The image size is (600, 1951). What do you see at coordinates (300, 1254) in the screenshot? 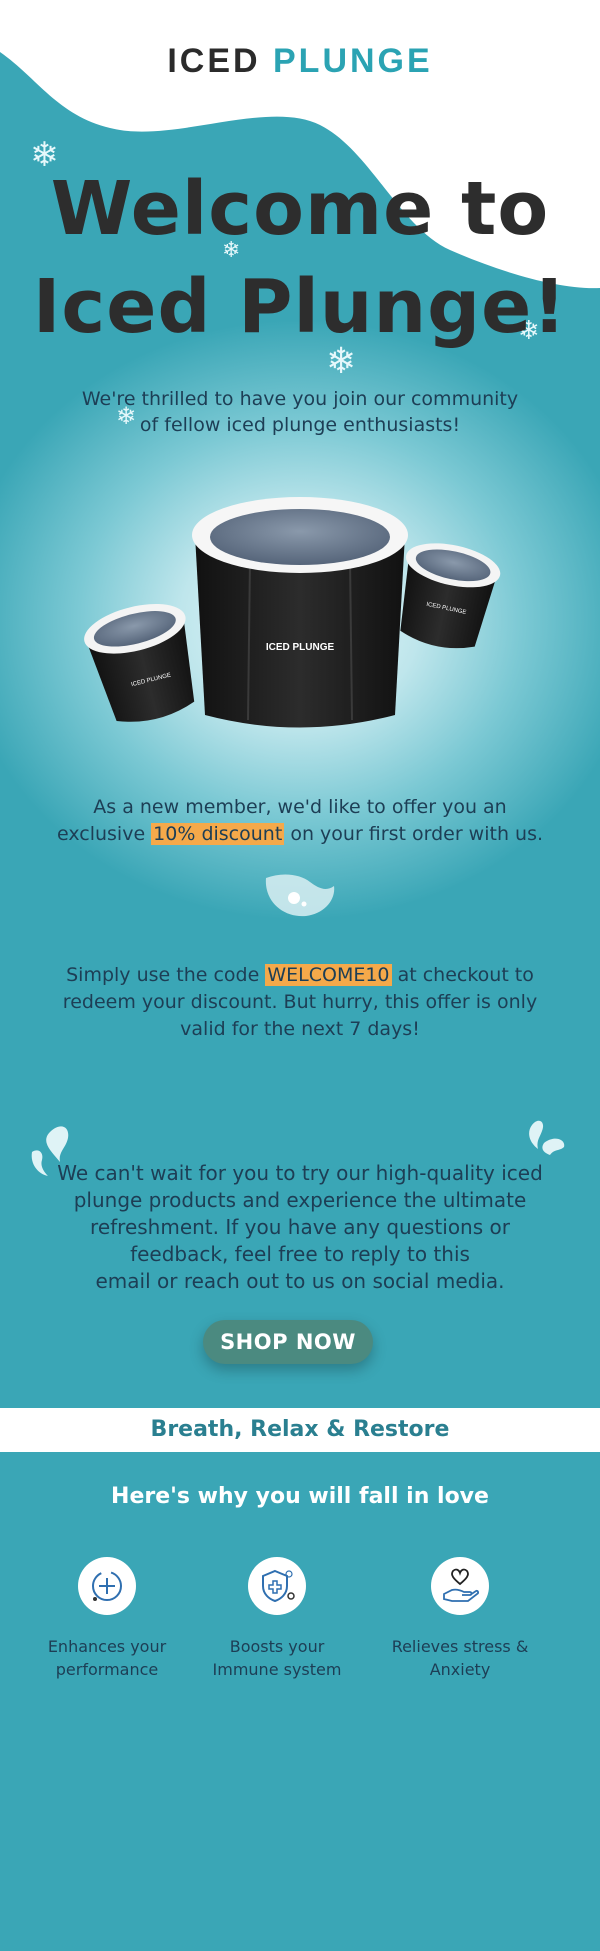
I see `closing-line-4: feedback, feel free to reply to this` at bounding box center [300, 1254].